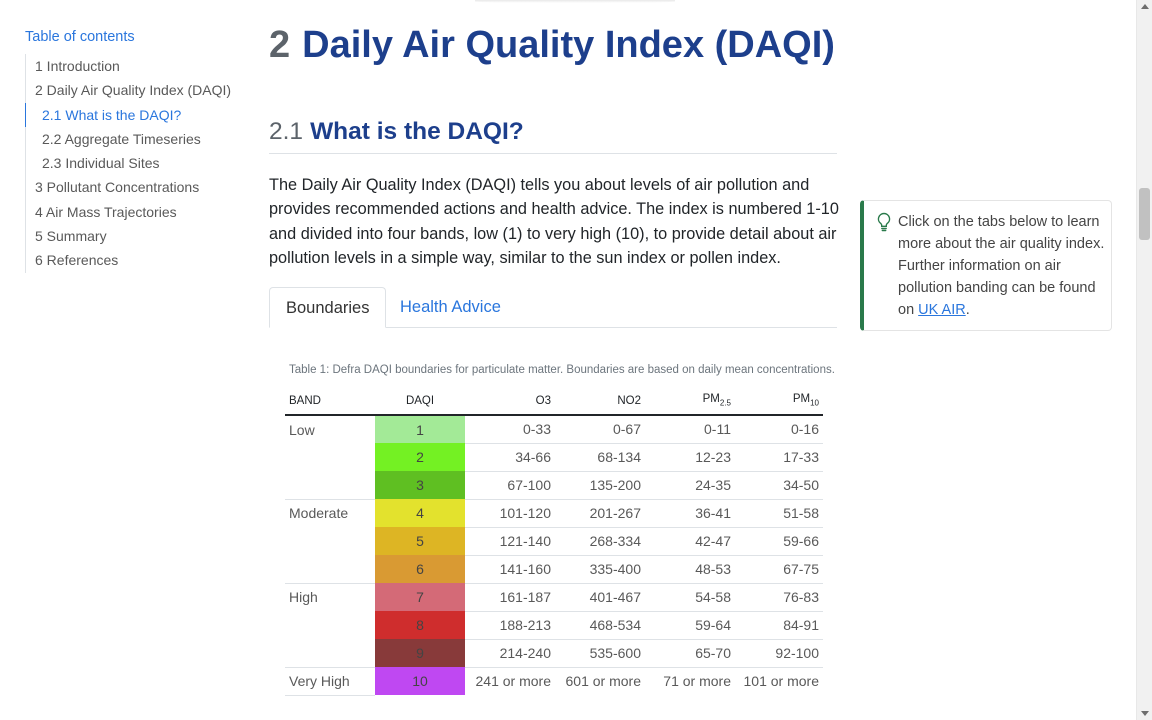  I want to click on callout-suffix: ., so click(967, 310).